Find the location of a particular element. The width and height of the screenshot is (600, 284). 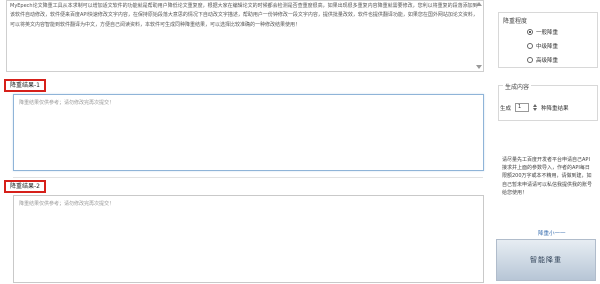

result-1-placeholder: 降重结果仅供参考；请勿修改完再次提交！ is located at coordinates (67, 103).